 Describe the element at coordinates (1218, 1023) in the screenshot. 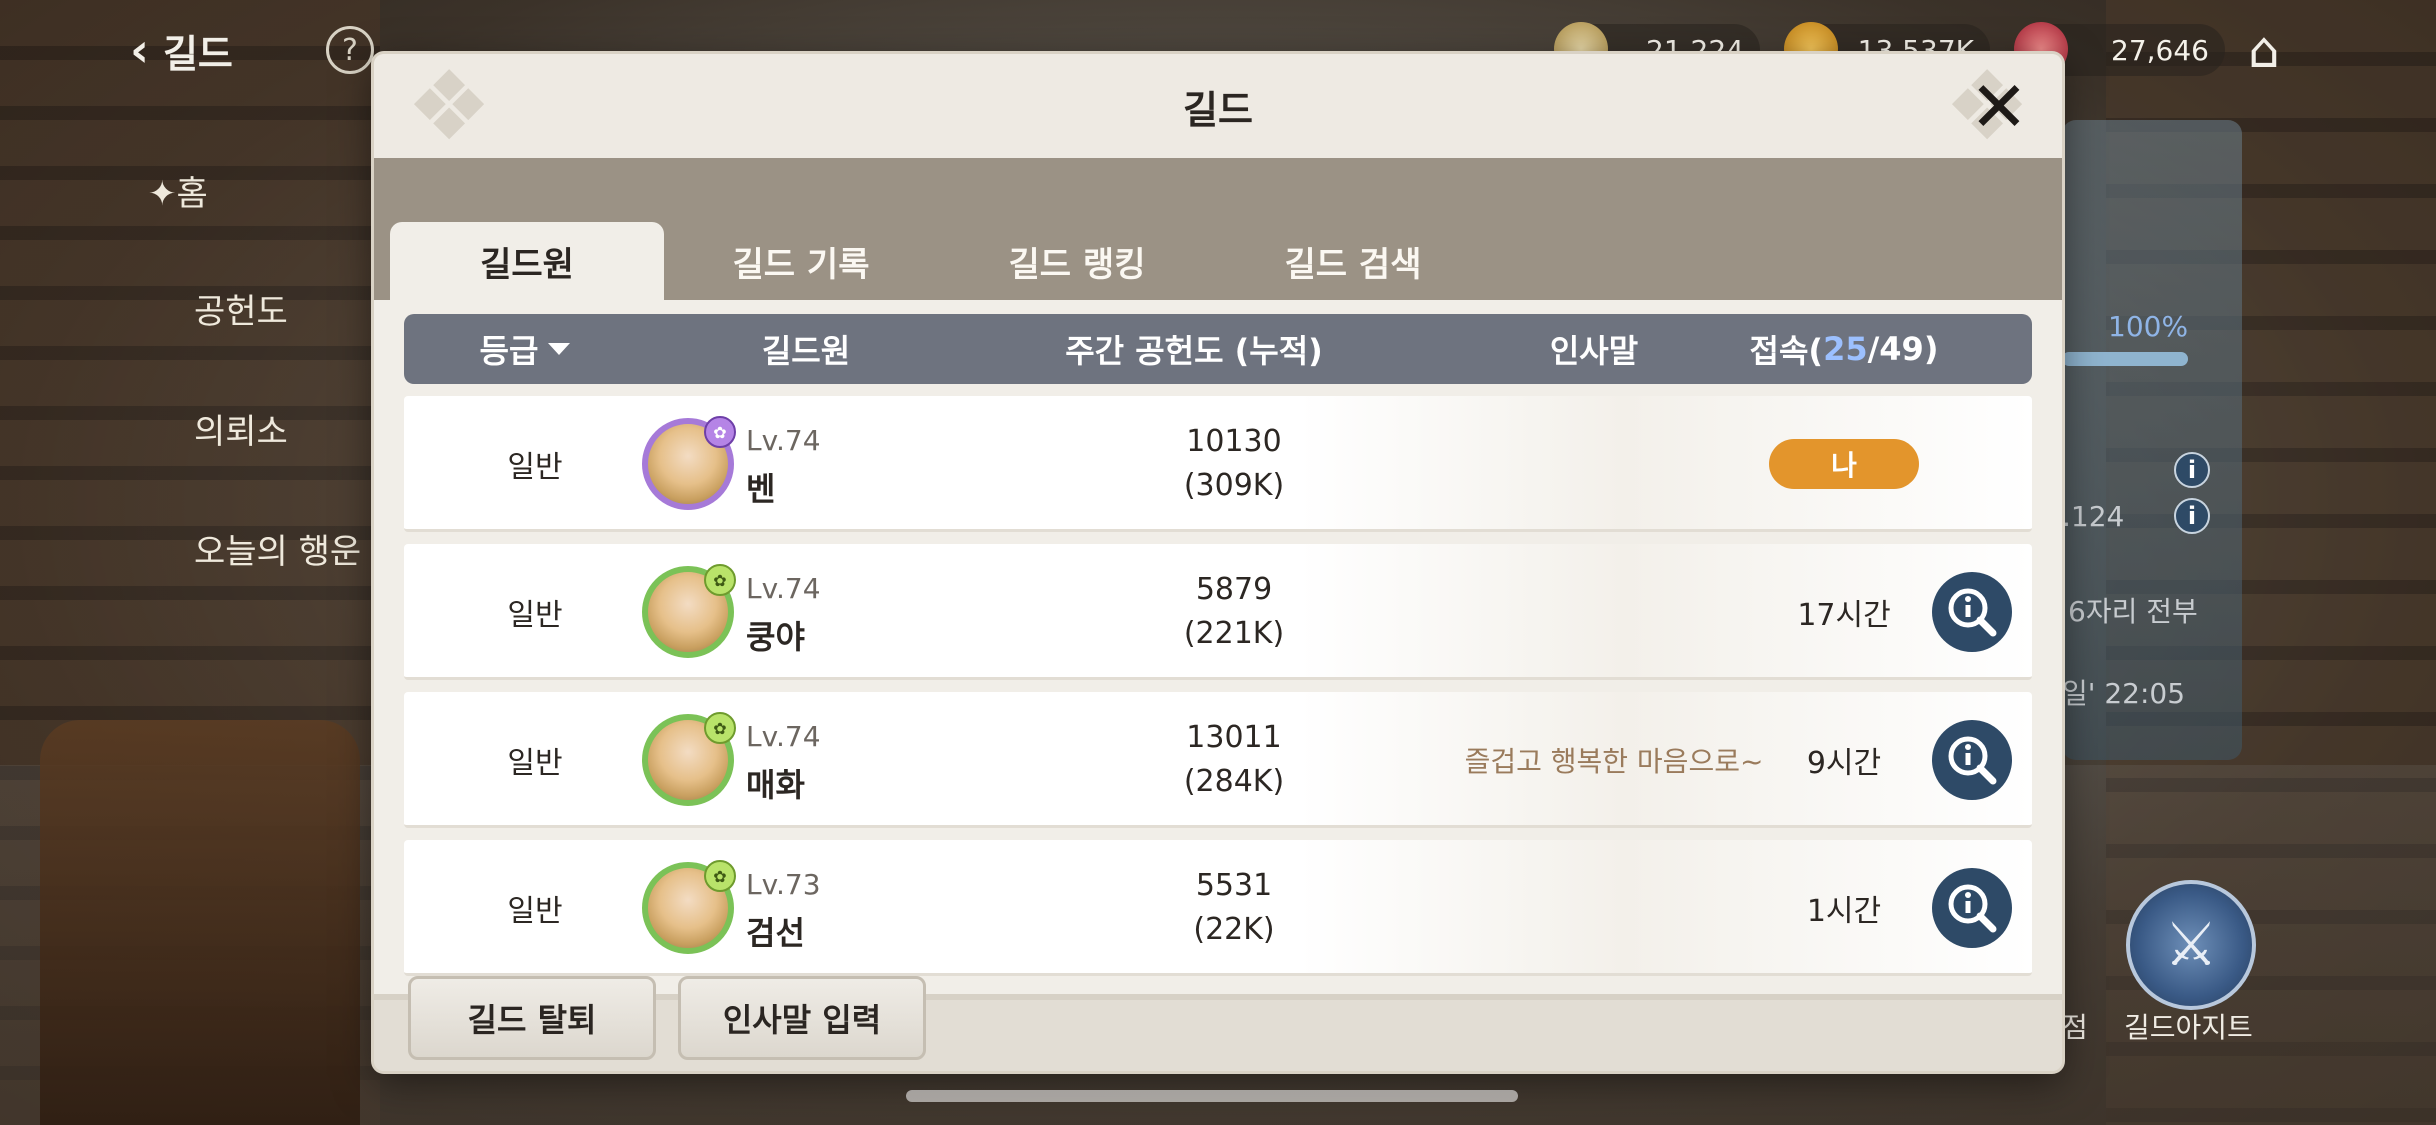

I see `modal-footer: 길드 탈퇴 인사말 입력` at that location.